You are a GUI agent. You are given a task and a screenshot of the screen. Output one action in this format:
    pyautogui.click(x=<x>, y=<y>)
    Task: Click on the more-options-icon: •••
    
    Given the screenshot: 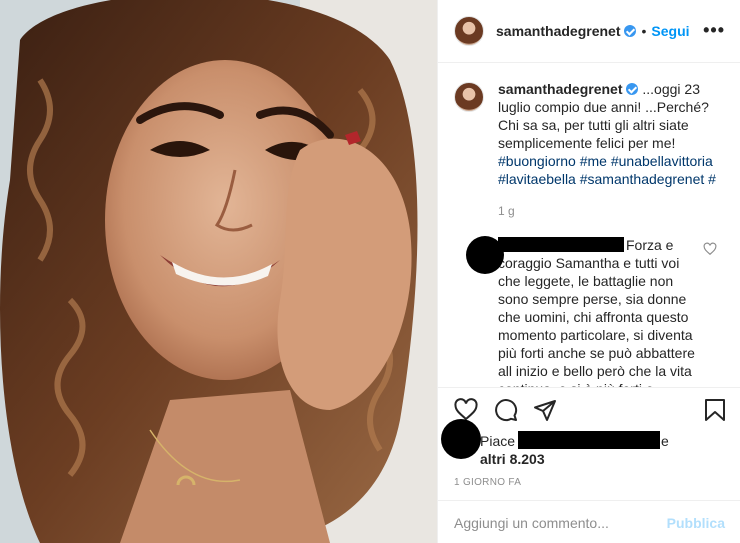 What is the action you would take?
    pyautogui.click(x=714, y=30)
    